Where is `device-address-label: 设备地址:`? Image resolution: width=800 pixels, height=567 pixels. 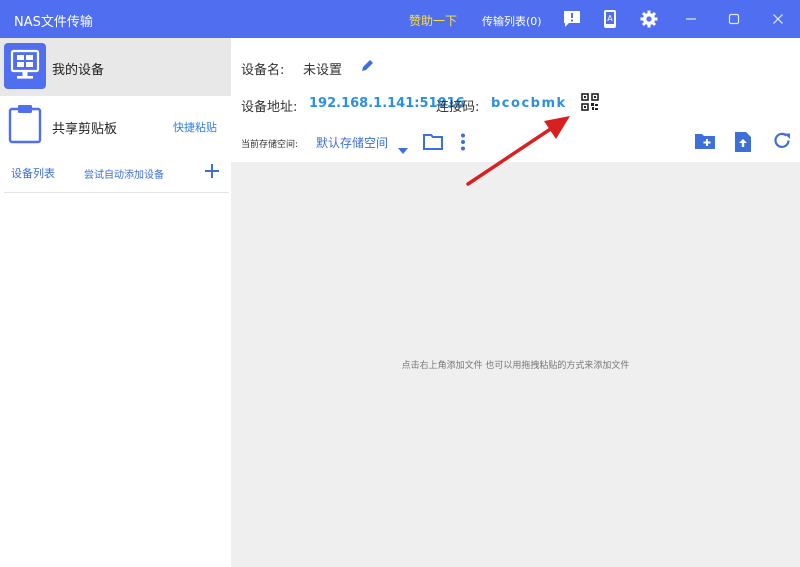
device-address-label: 设备地址: is located at coordinates (269, 107).